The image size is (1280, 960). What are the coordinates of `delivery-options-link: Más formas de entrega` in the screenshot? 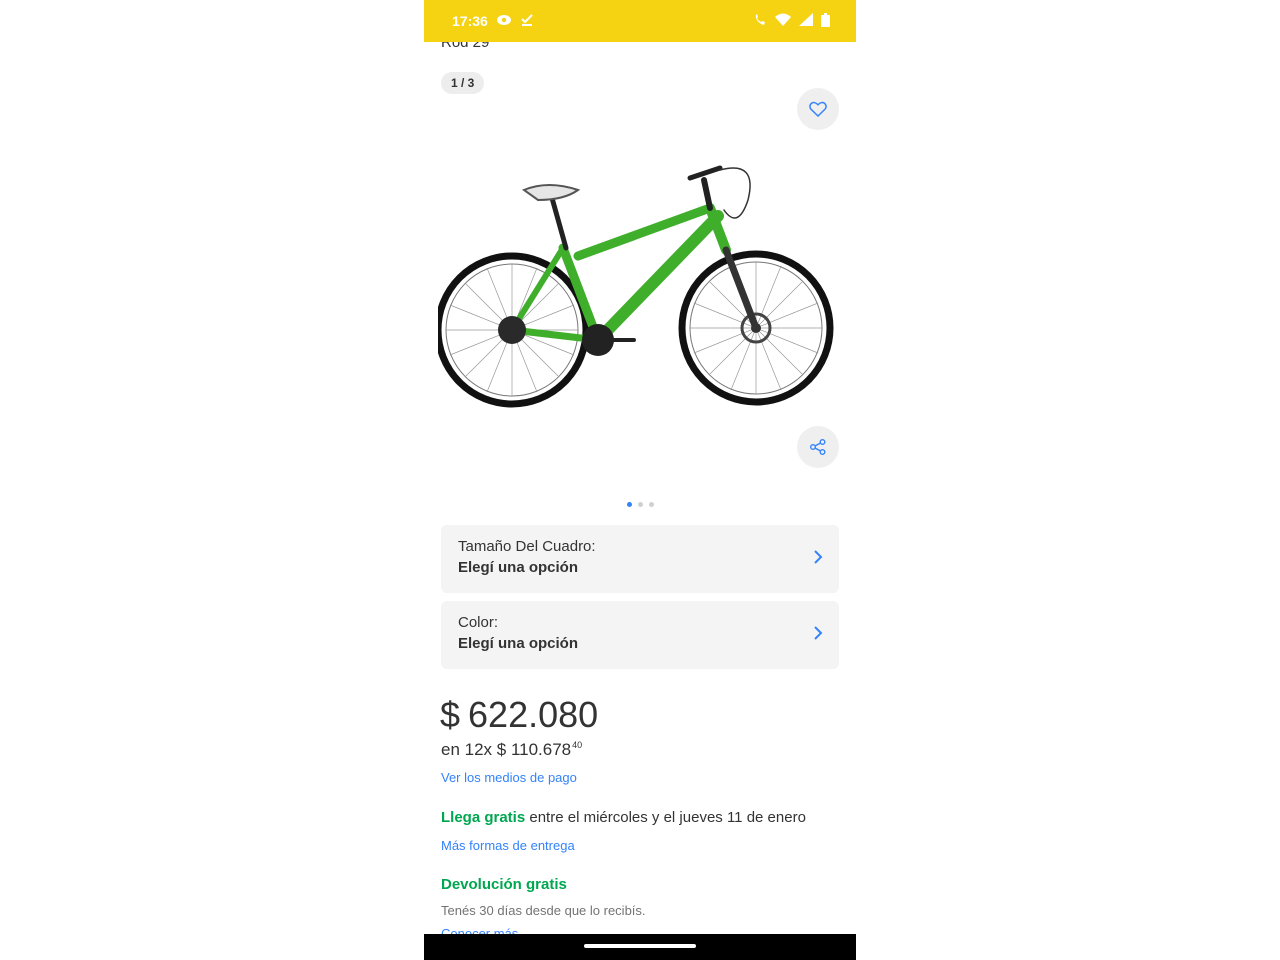 It's located at (508, 845).